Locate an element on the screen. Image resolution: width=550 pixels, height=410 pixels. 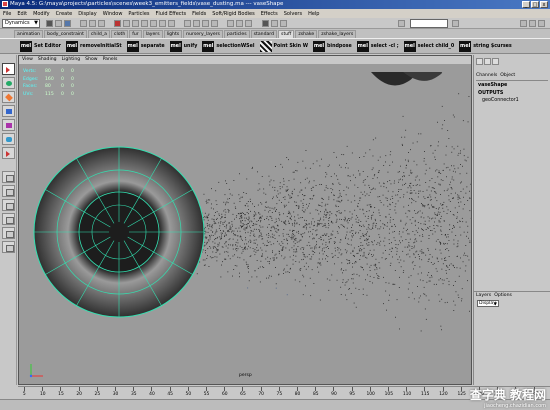
mask-curves-icon is located at coordinates (135, 23).